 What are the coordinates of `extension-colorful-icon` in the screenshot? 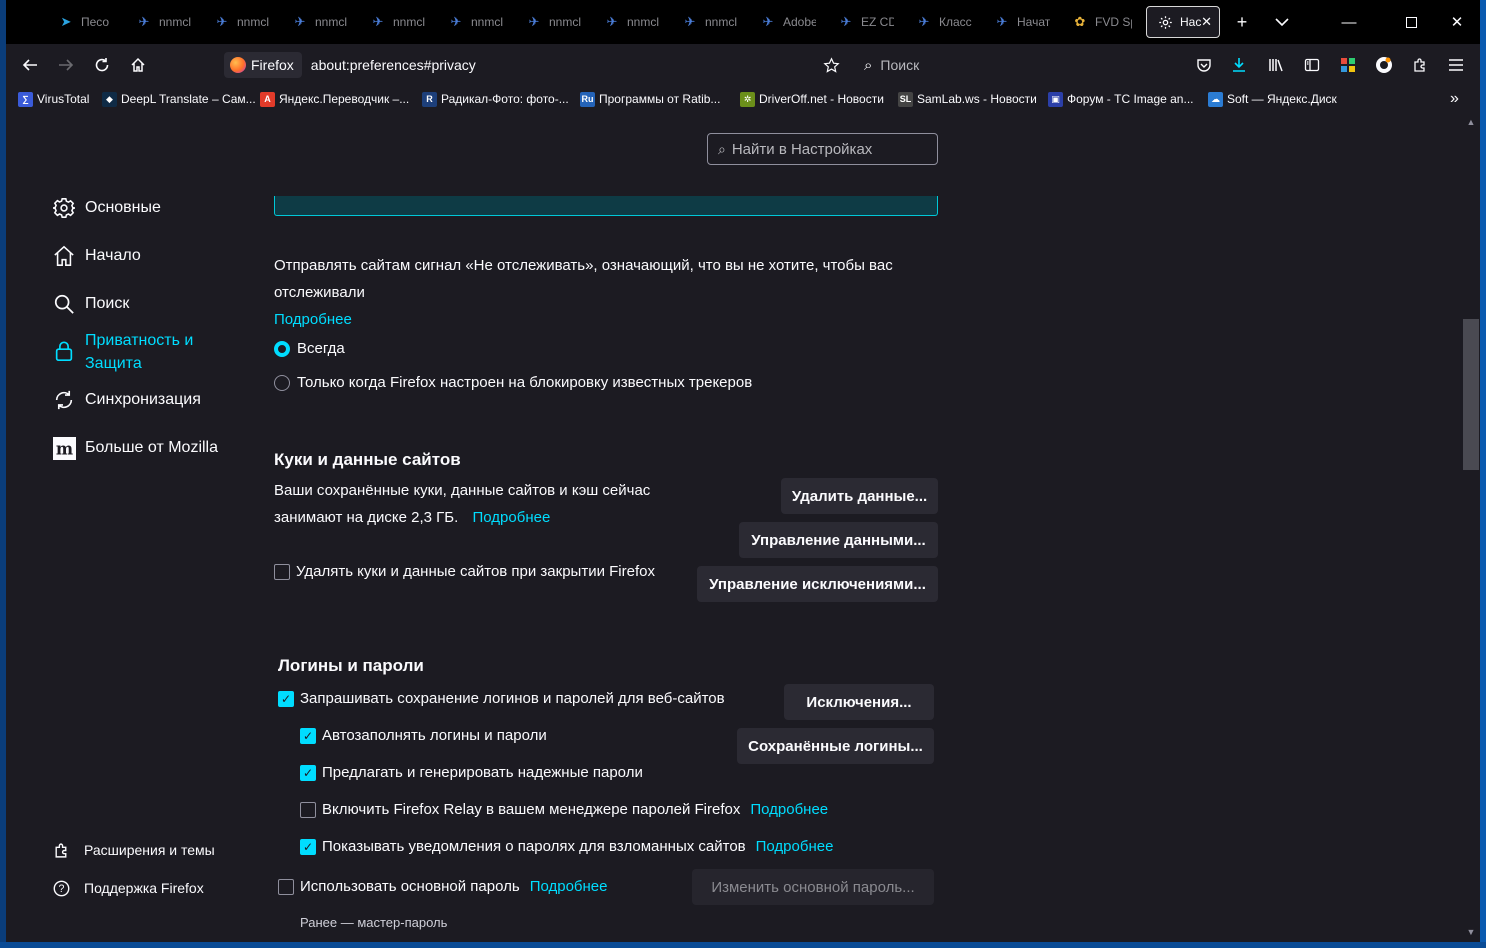 It's located at (1348, 65).